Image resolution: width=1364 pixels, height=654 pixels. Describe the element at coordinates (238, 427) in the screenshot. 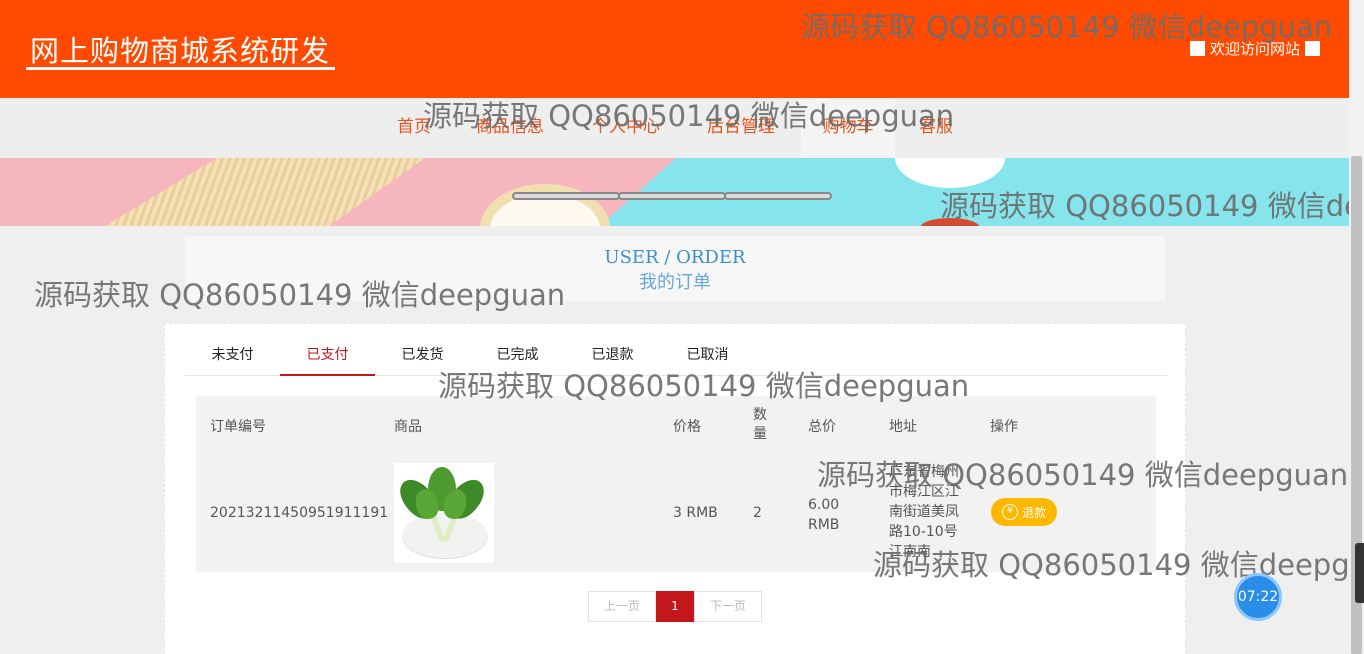

I see `col-header-order-no: 订单编号` at that location.